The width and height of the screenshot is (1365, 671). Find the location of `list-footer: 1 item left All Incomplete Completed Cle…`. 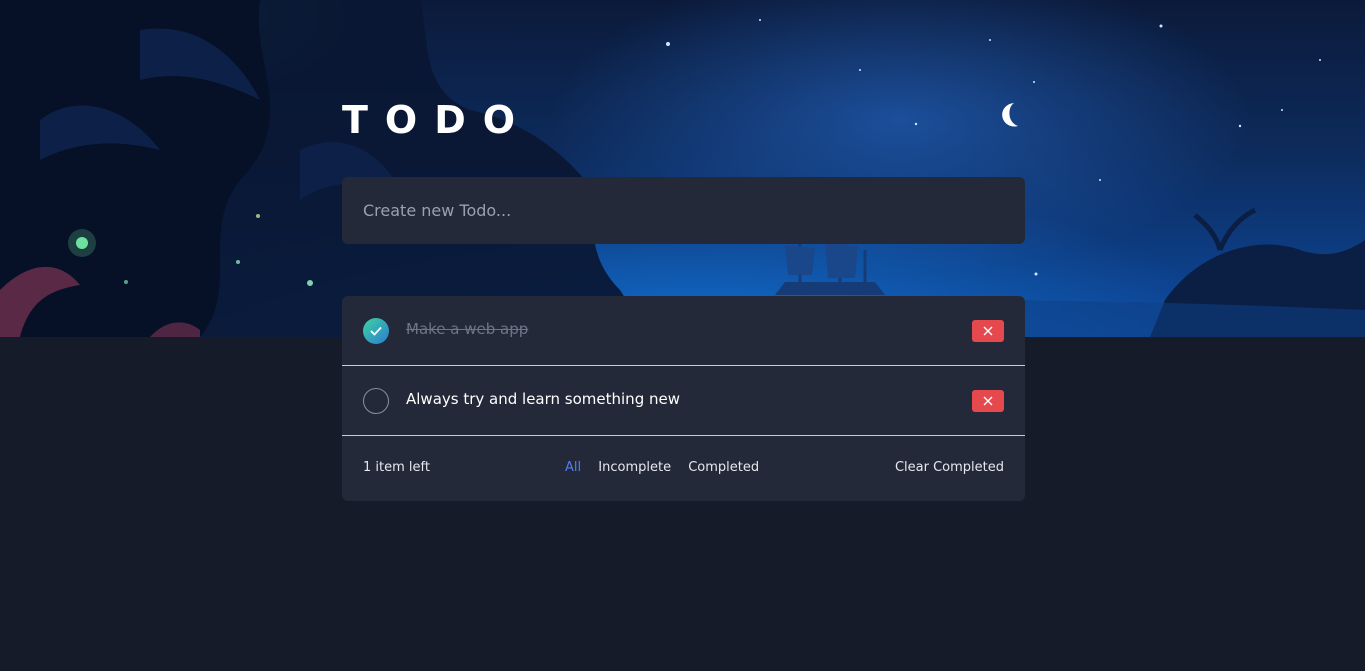

list-footer: 1 item left All Incomplete Completed Cle… is located at coordinates (683, 468).